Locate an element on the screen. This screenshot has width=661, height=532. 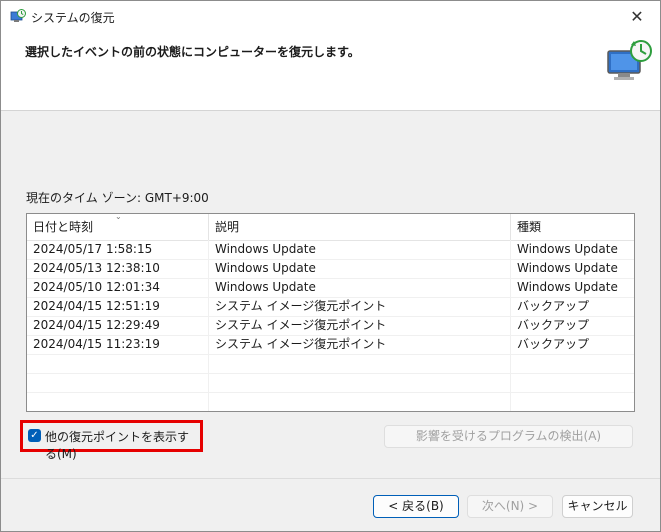
title-bar: システムの復元 ✕ is located at coordinates (330, 17).